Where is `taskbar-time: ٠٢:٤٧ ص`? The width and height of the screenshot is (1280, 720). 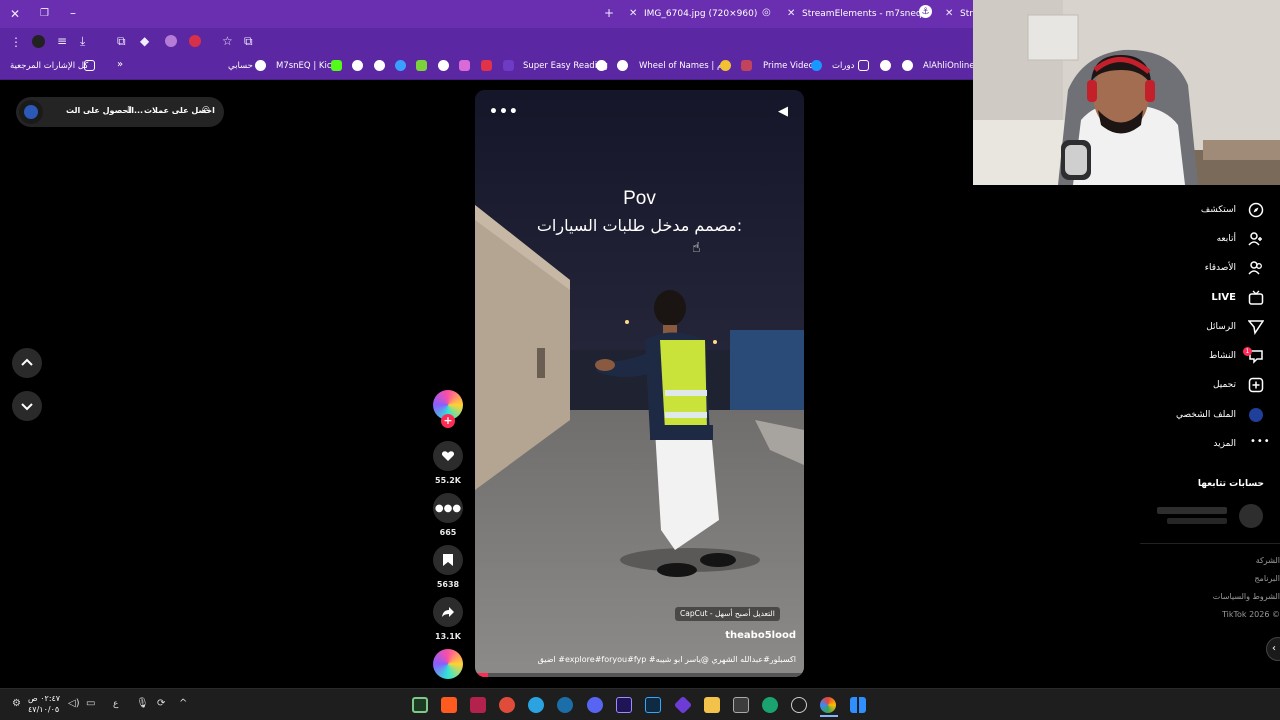 taskbar-time: ٠٢:٤٧ ص is located at coordinates (44, 698).